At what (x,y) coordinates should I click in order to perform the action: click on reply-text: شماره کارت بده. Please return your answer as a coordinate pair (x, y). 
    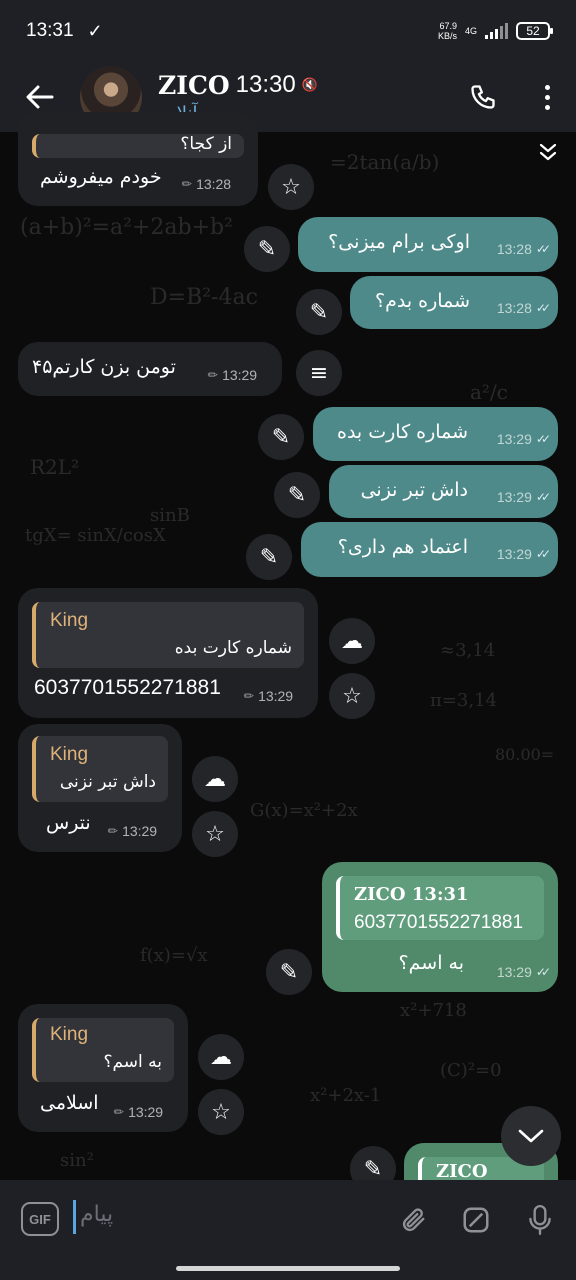
    Looking at the image, I should click on (233, 648).